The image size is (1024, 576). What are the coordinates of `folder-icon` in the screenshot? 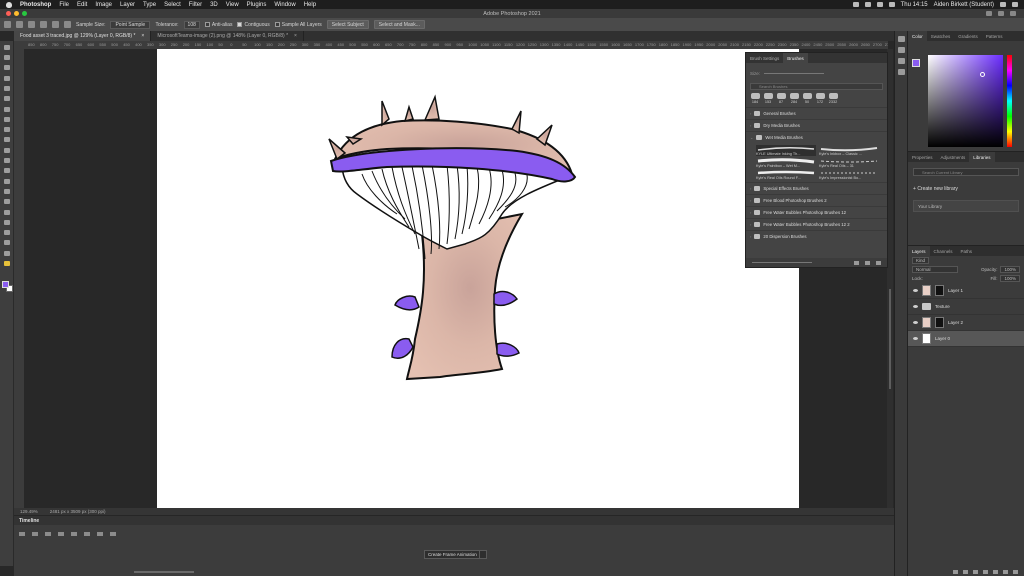 It's located at (995, 572).